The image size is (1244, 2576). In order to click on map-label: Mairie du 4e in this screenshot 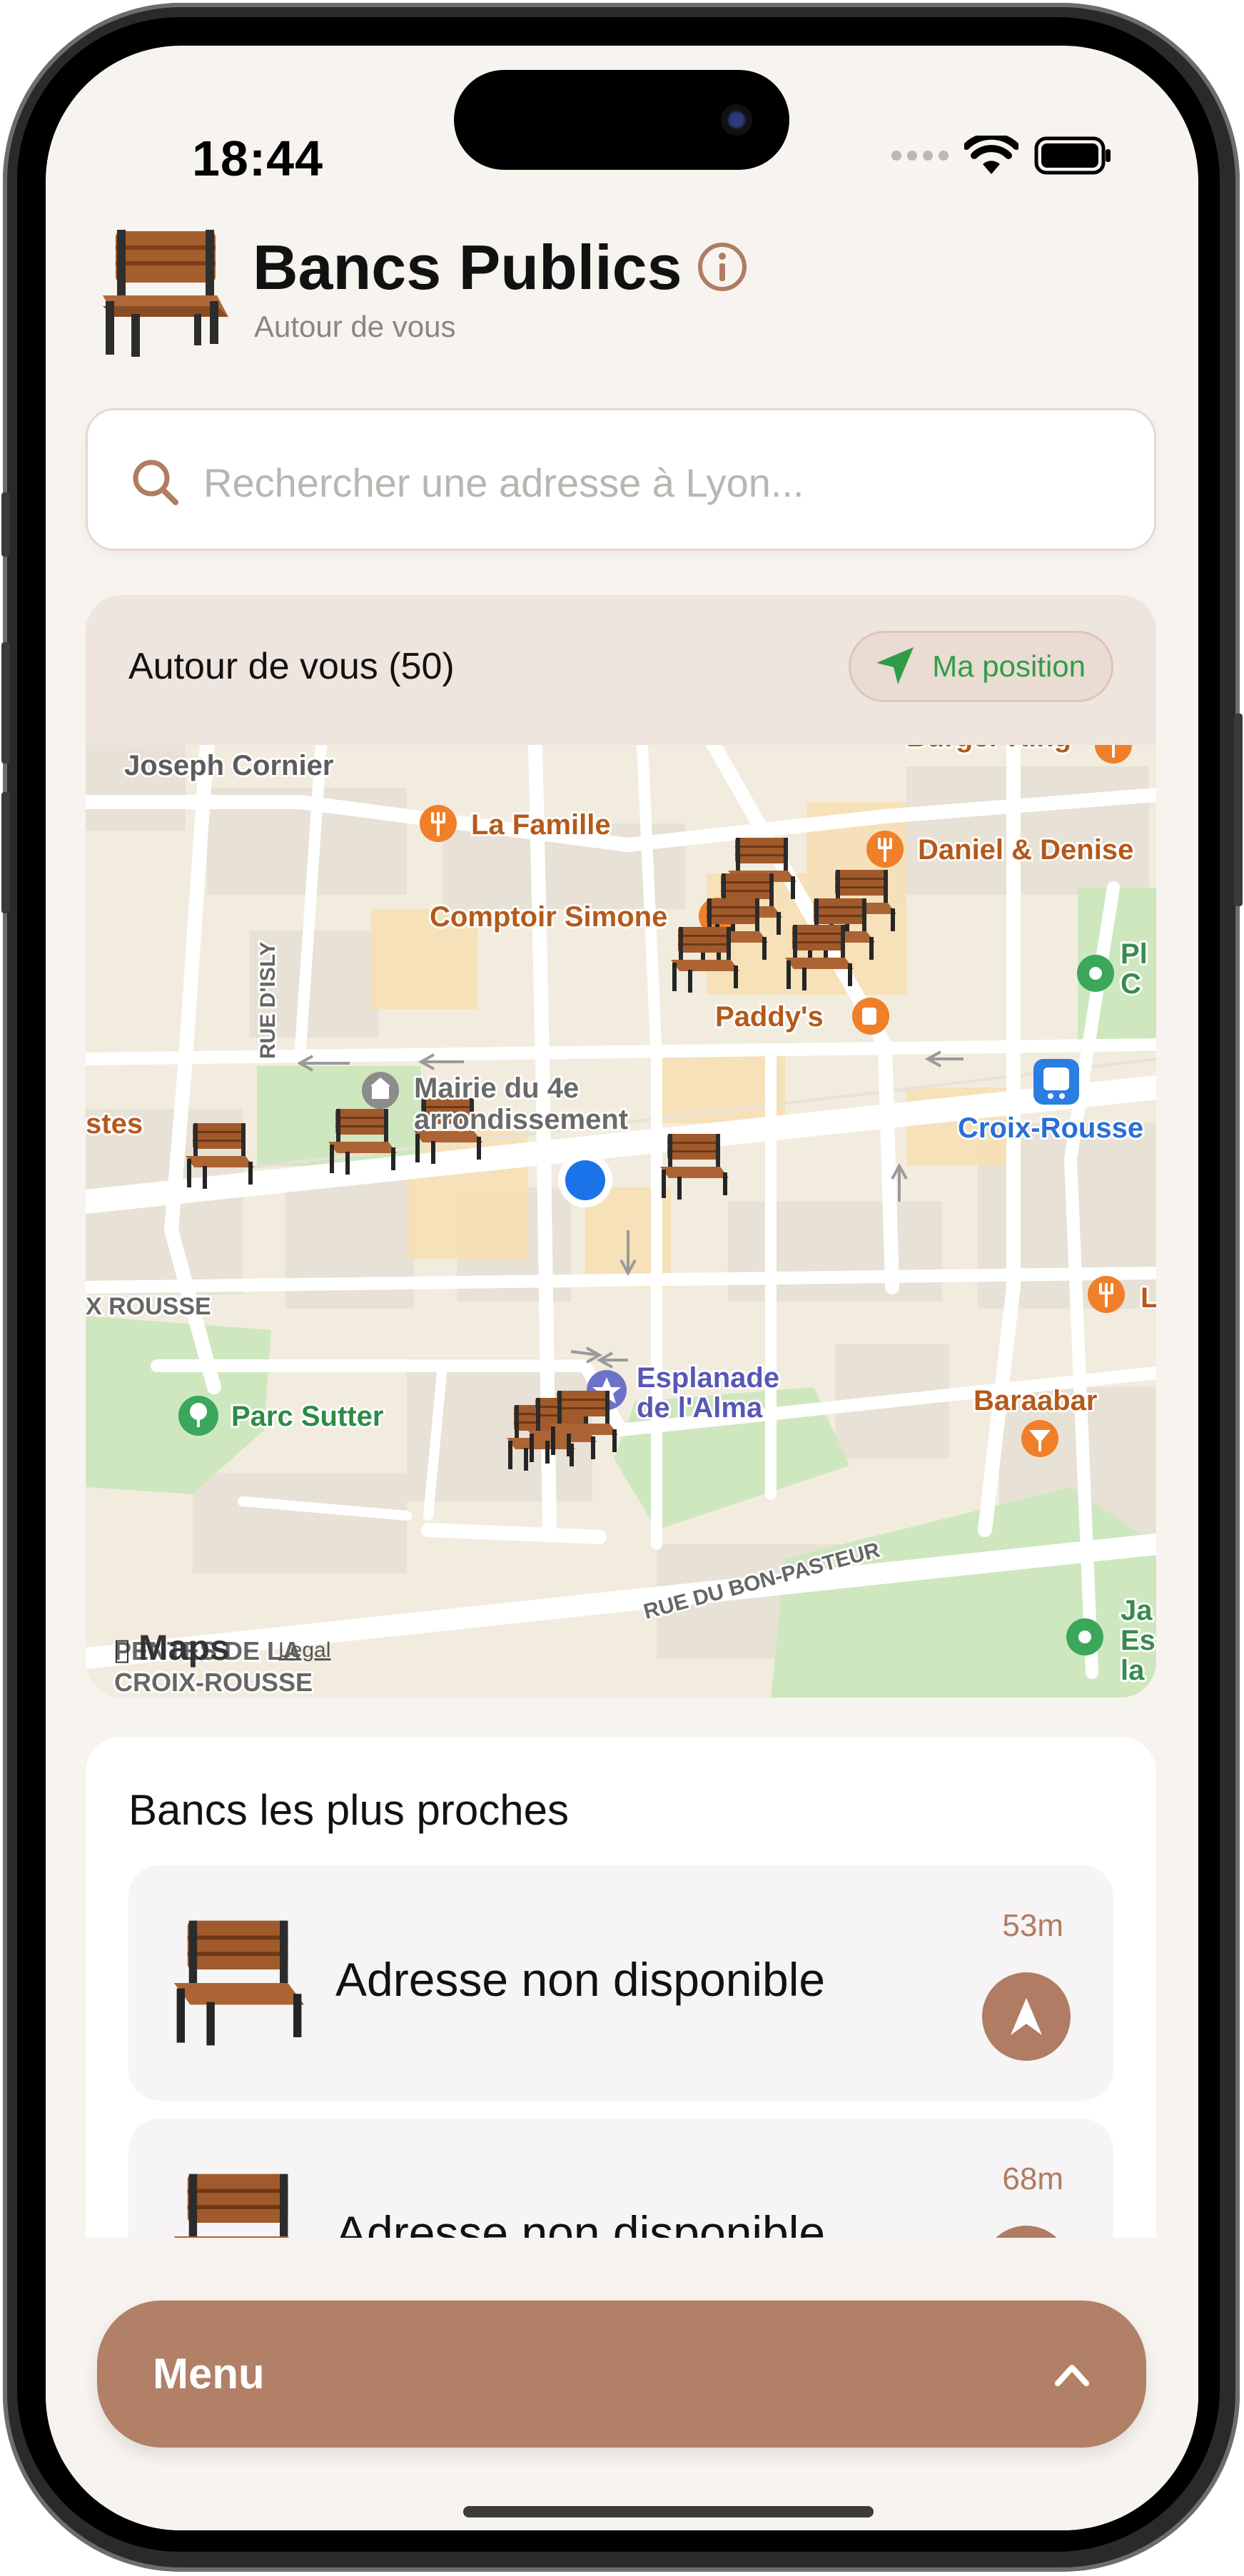, I will do `click(497, 1088)`.